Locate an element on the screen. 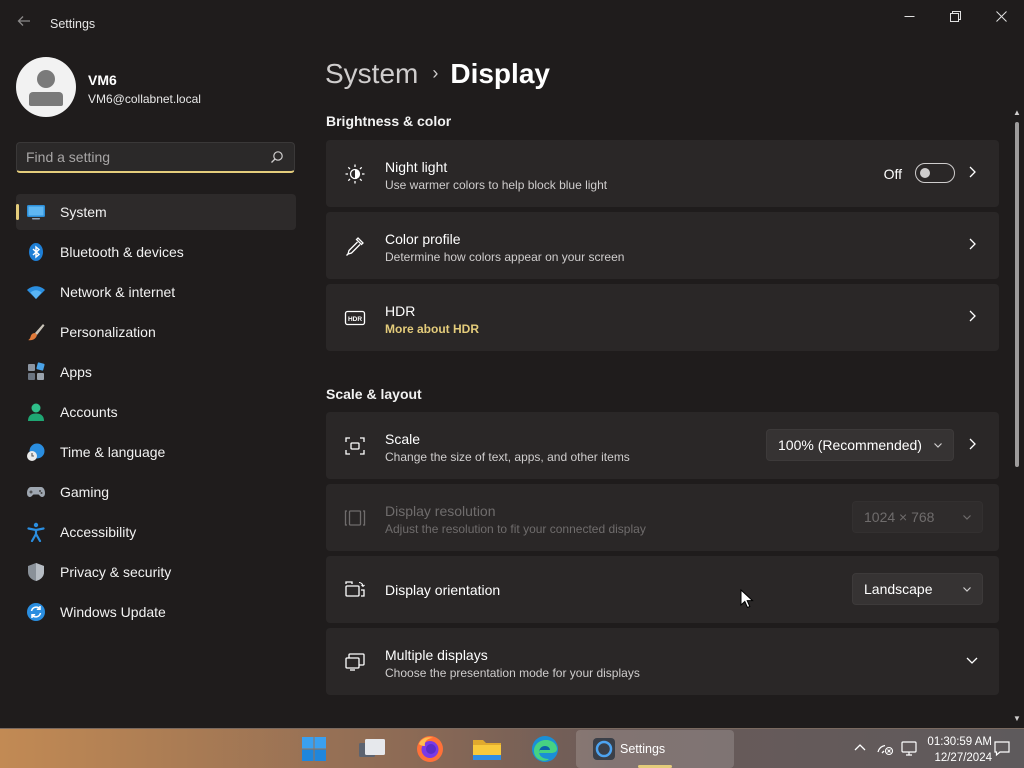 This screenshot has height=768, width=1024. more-about-hdr-link: More about HDR is located at coordinates (432, 329).